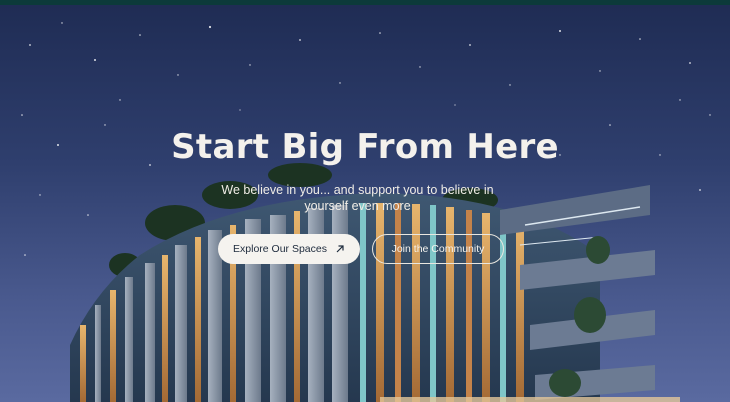  I want to click on top-bar, so click(365, 2).